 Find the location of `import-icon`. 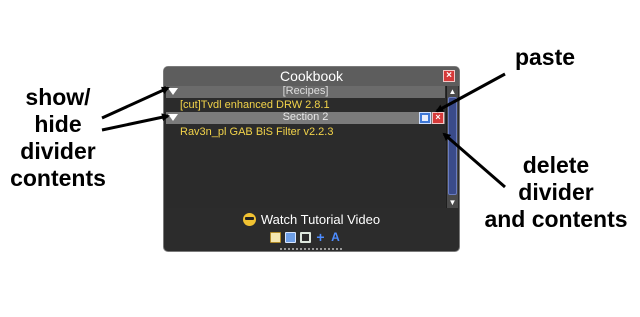

import-icon is located at coordinates (305, 237).